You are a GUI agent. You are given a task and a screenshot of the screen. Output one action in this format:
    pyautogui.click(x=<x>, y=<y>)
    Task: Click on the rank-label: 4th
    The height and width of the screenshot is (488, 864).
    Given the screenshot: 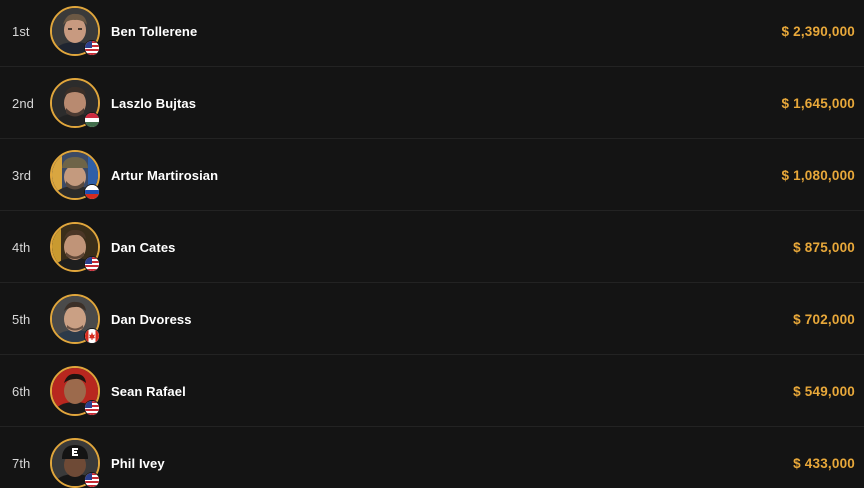 What is the action you would take?
    pyautogui.click(x=21, y=247)
    